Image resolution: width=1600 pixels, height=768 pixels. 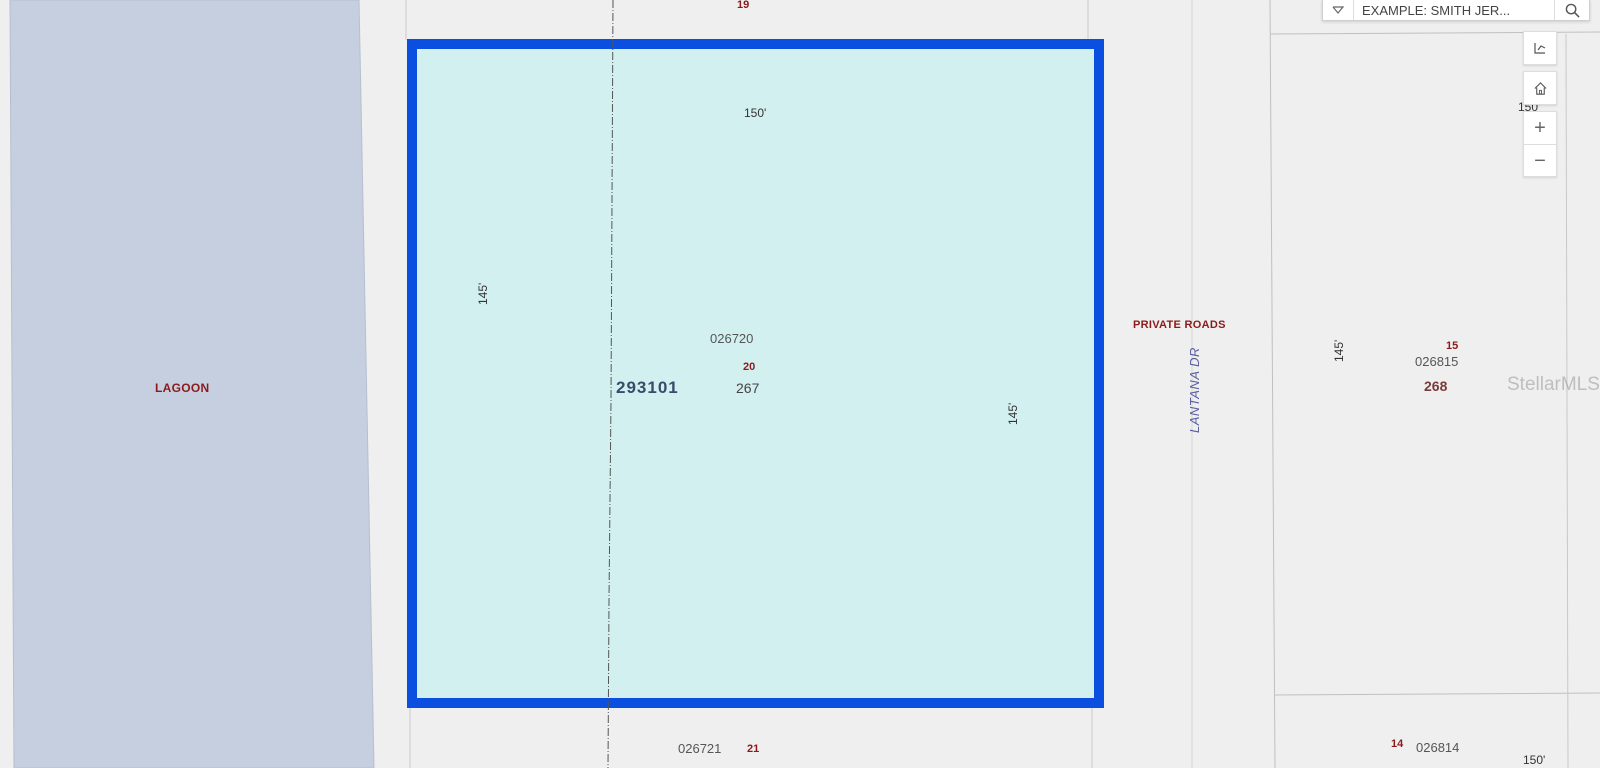 What do you see at coordinates (1179, 325) in the screenshot?
I see `private-roads-label: PRIVATE ROADS` at bounding box center [1179, 325].